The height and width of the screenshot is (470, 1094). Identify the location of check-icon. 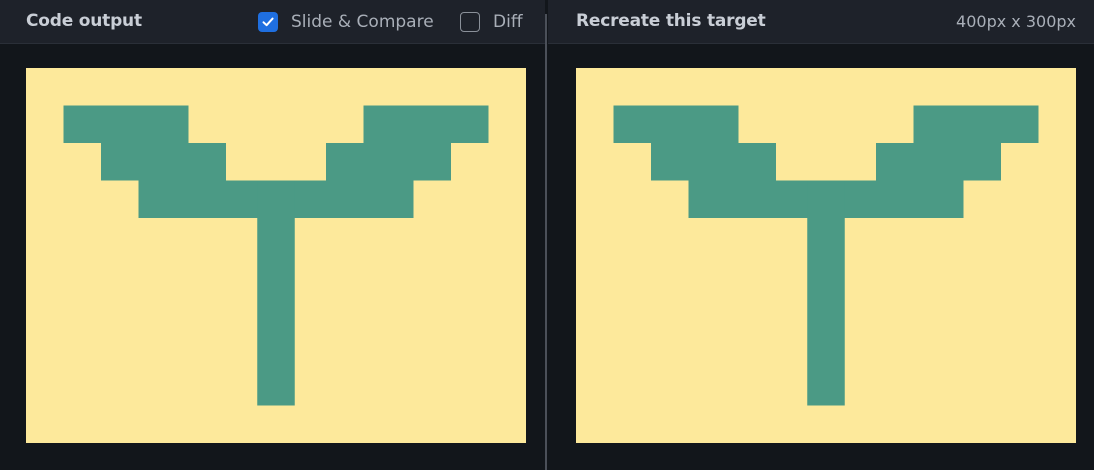
(268, 22).